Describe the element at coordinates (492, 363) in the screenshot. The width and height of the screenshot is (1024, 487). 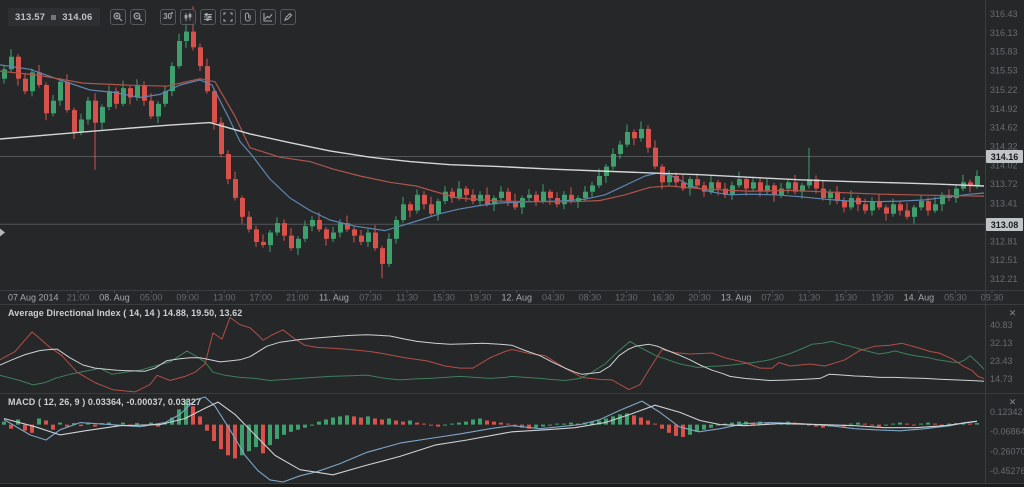
I see `adx-minus-di-line` at that location.